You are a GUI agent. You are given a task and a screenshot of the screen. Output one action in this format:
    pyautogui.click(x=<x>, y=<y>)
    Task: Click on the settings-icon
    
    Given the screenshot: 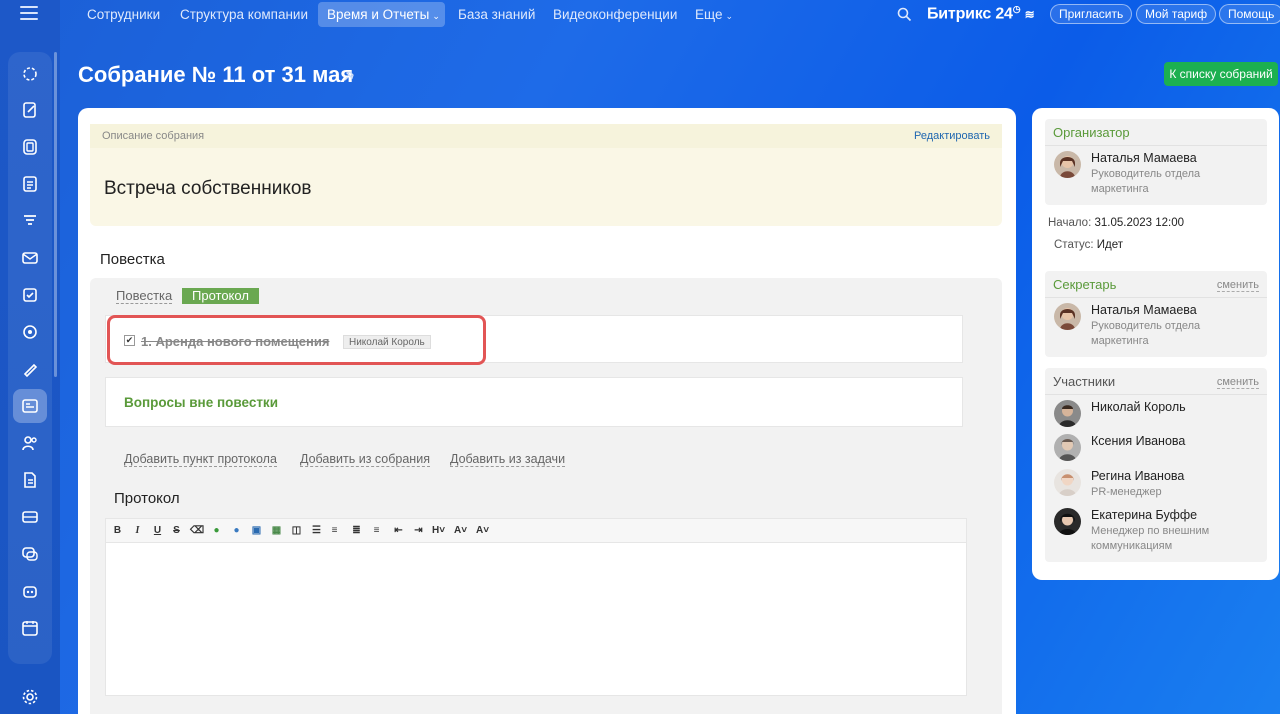 What is the action you would take?
    pyautogui.click(x=30, y=697)
    